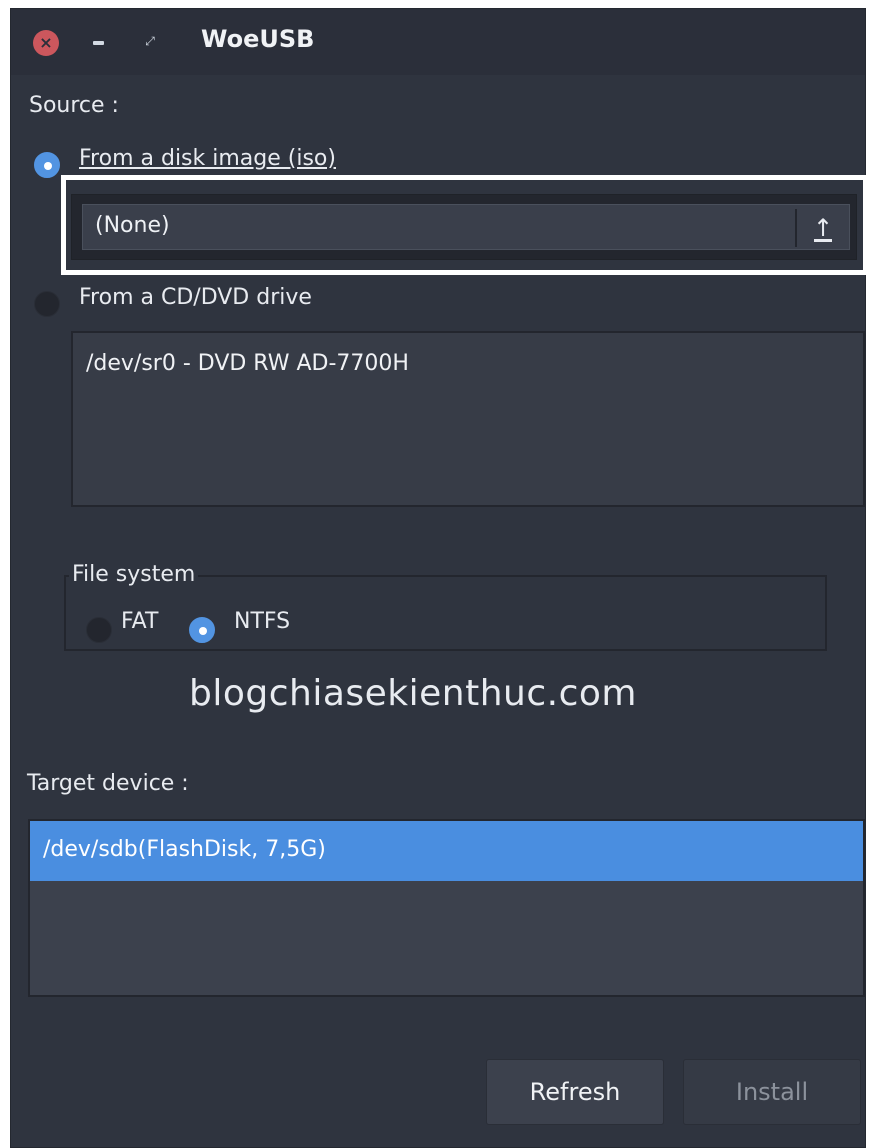  I want to click on file-chooser-separator, so click(796, 228).